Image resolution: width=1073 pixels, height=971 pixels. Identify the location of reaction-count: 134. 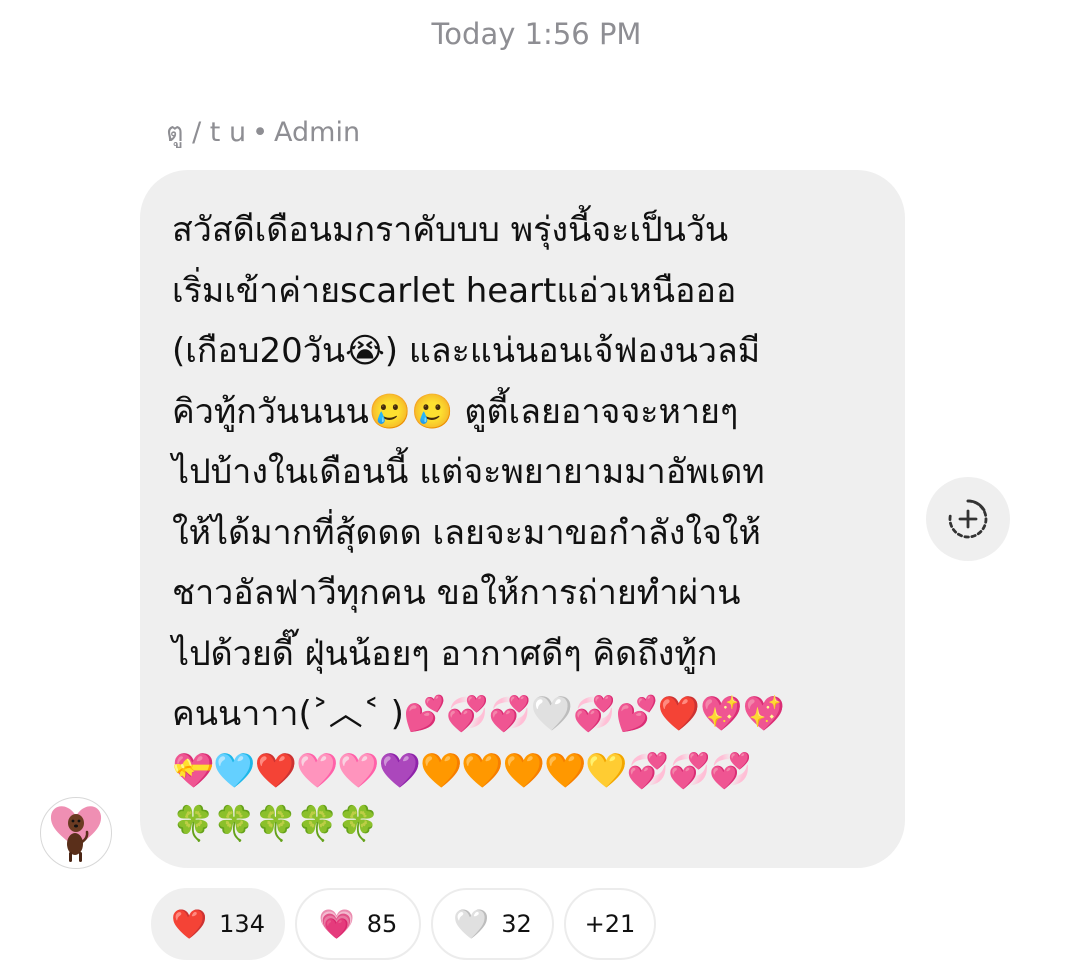
(242, 924).